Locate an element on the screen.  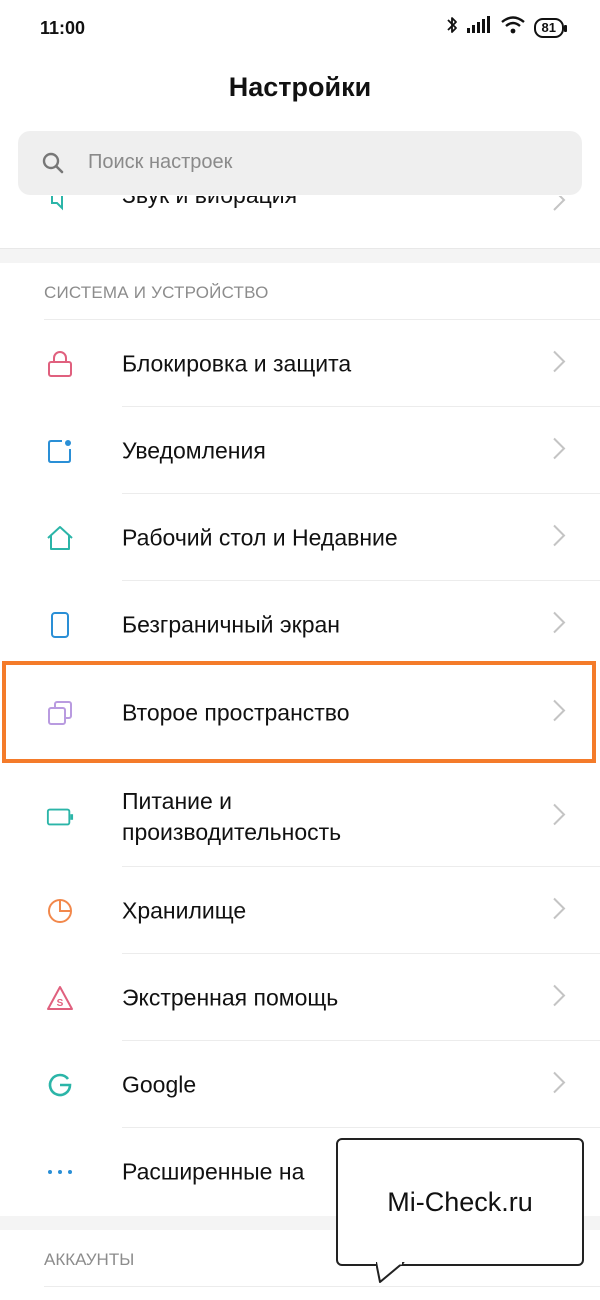
list-item-label: Экстренная помощь is located at coordinates (230, 997).